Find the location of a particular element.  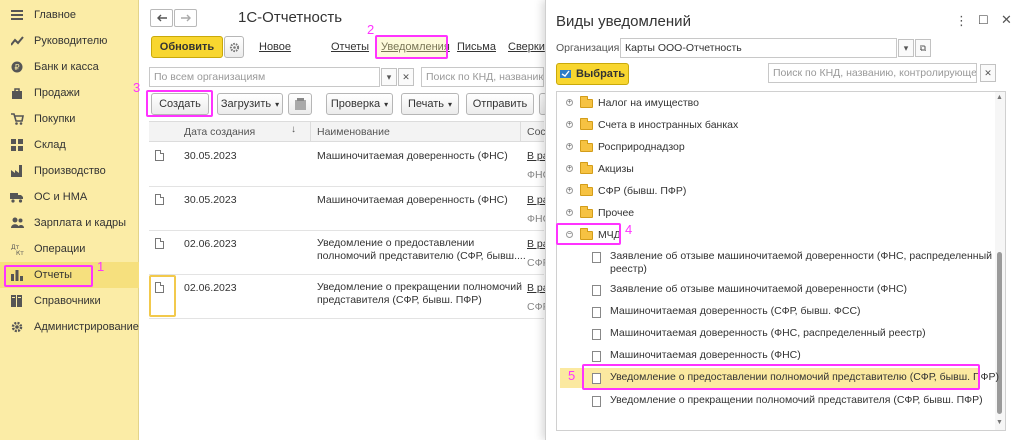

sidebar-item-sales: Продажи is located at coordinates (69, 93).